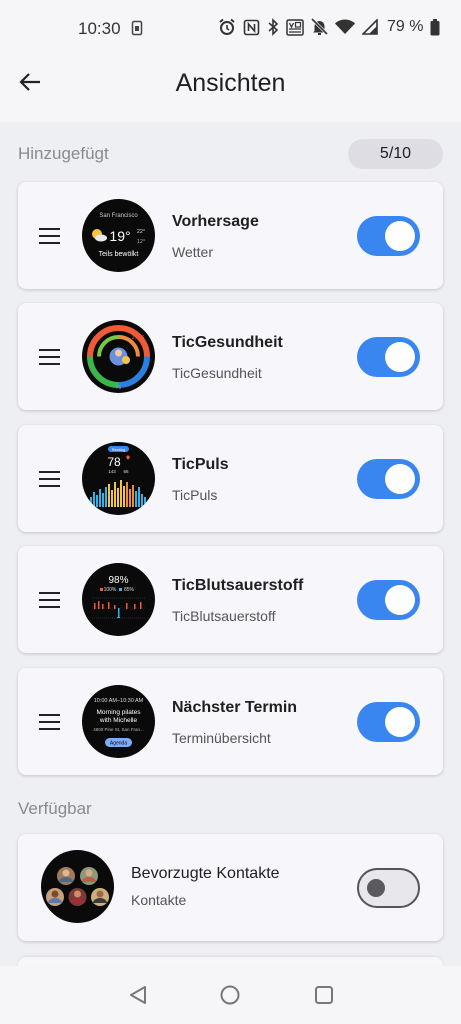  What do you see at coordinates (215, 221) in the screenshot?
I see `tile-title: Vorhersage` at bounding box center [215, 221].